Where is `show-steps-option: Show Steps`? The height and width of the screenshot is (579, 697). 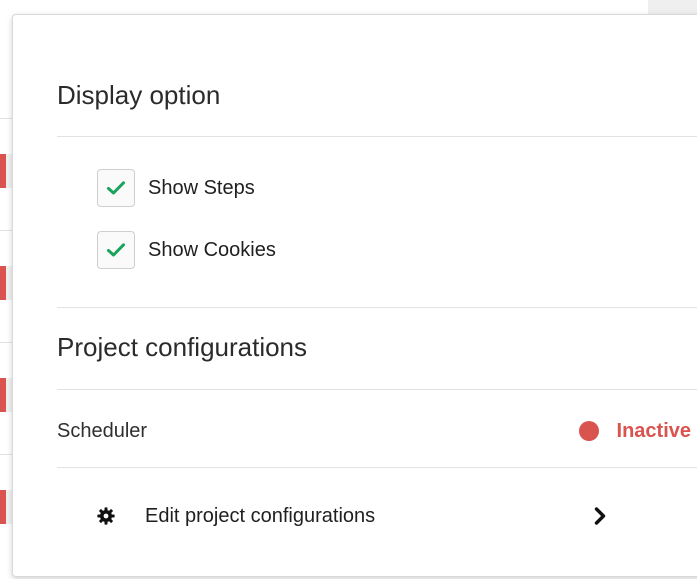 show-steps-option: Show Steps is located at coordinates (176, 188).